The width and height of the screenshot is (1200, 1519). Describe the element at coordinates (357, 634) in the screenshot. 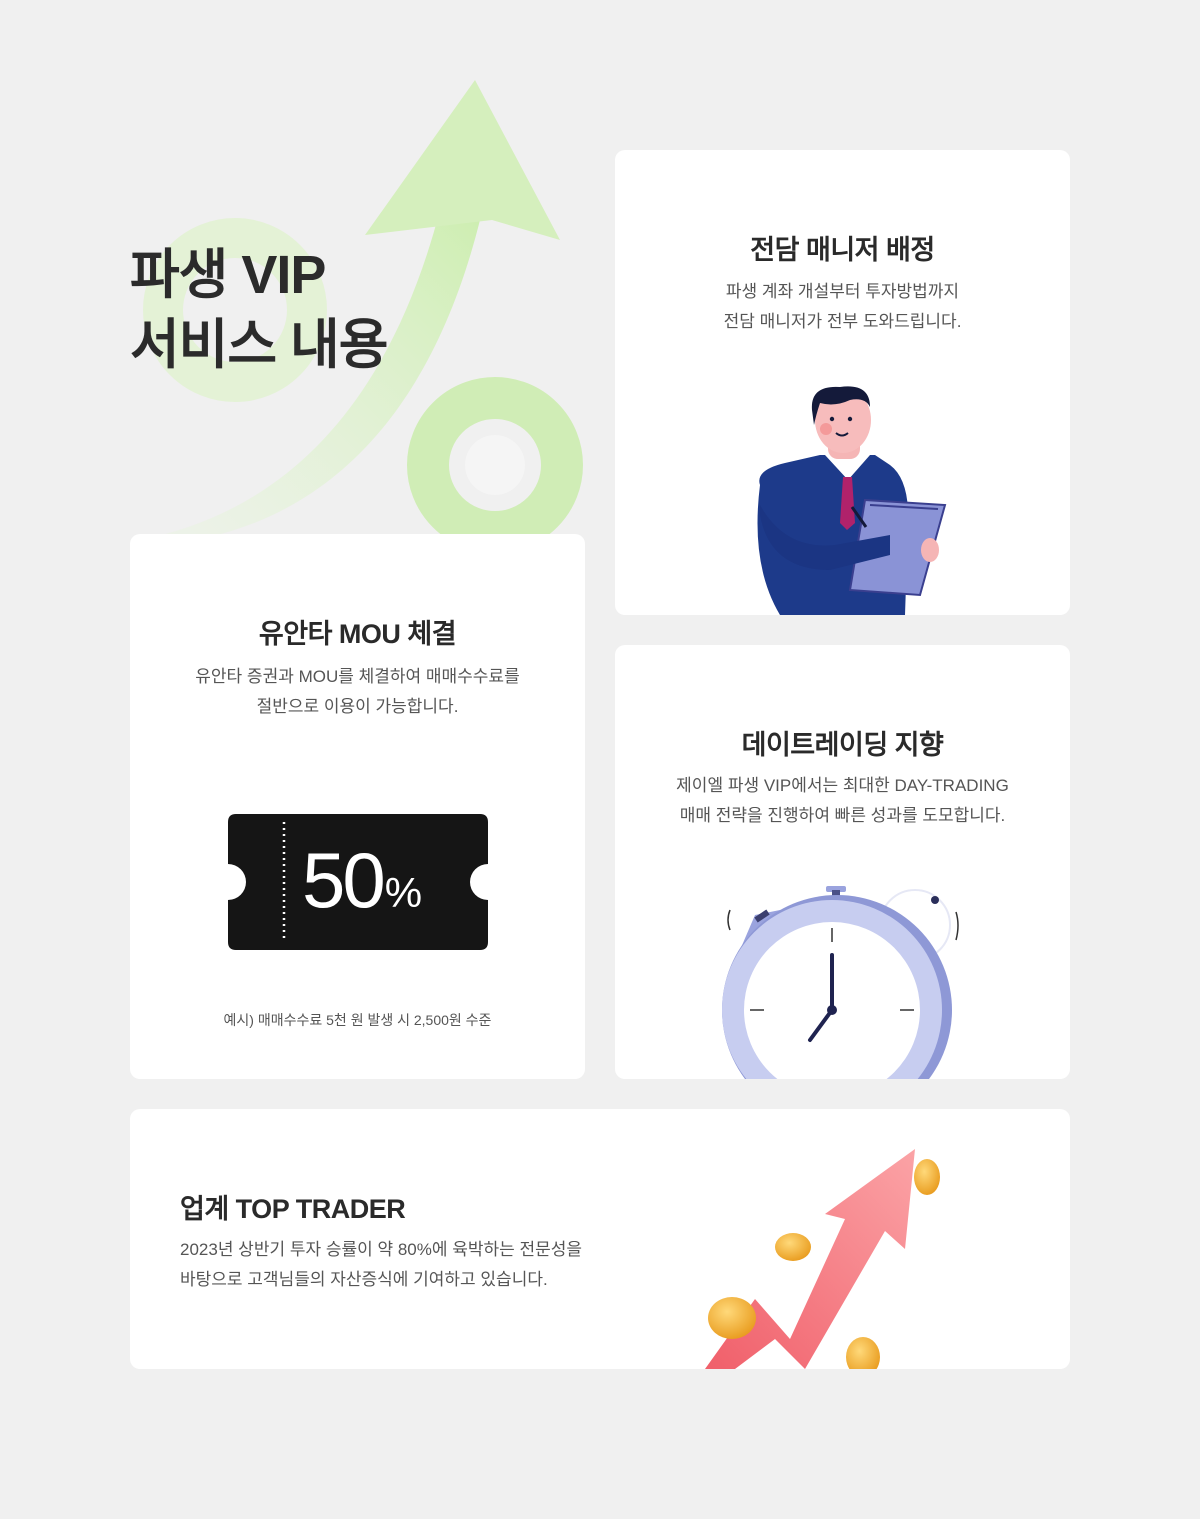

I see `card-title: 유안타 MOU 체결` at that location.